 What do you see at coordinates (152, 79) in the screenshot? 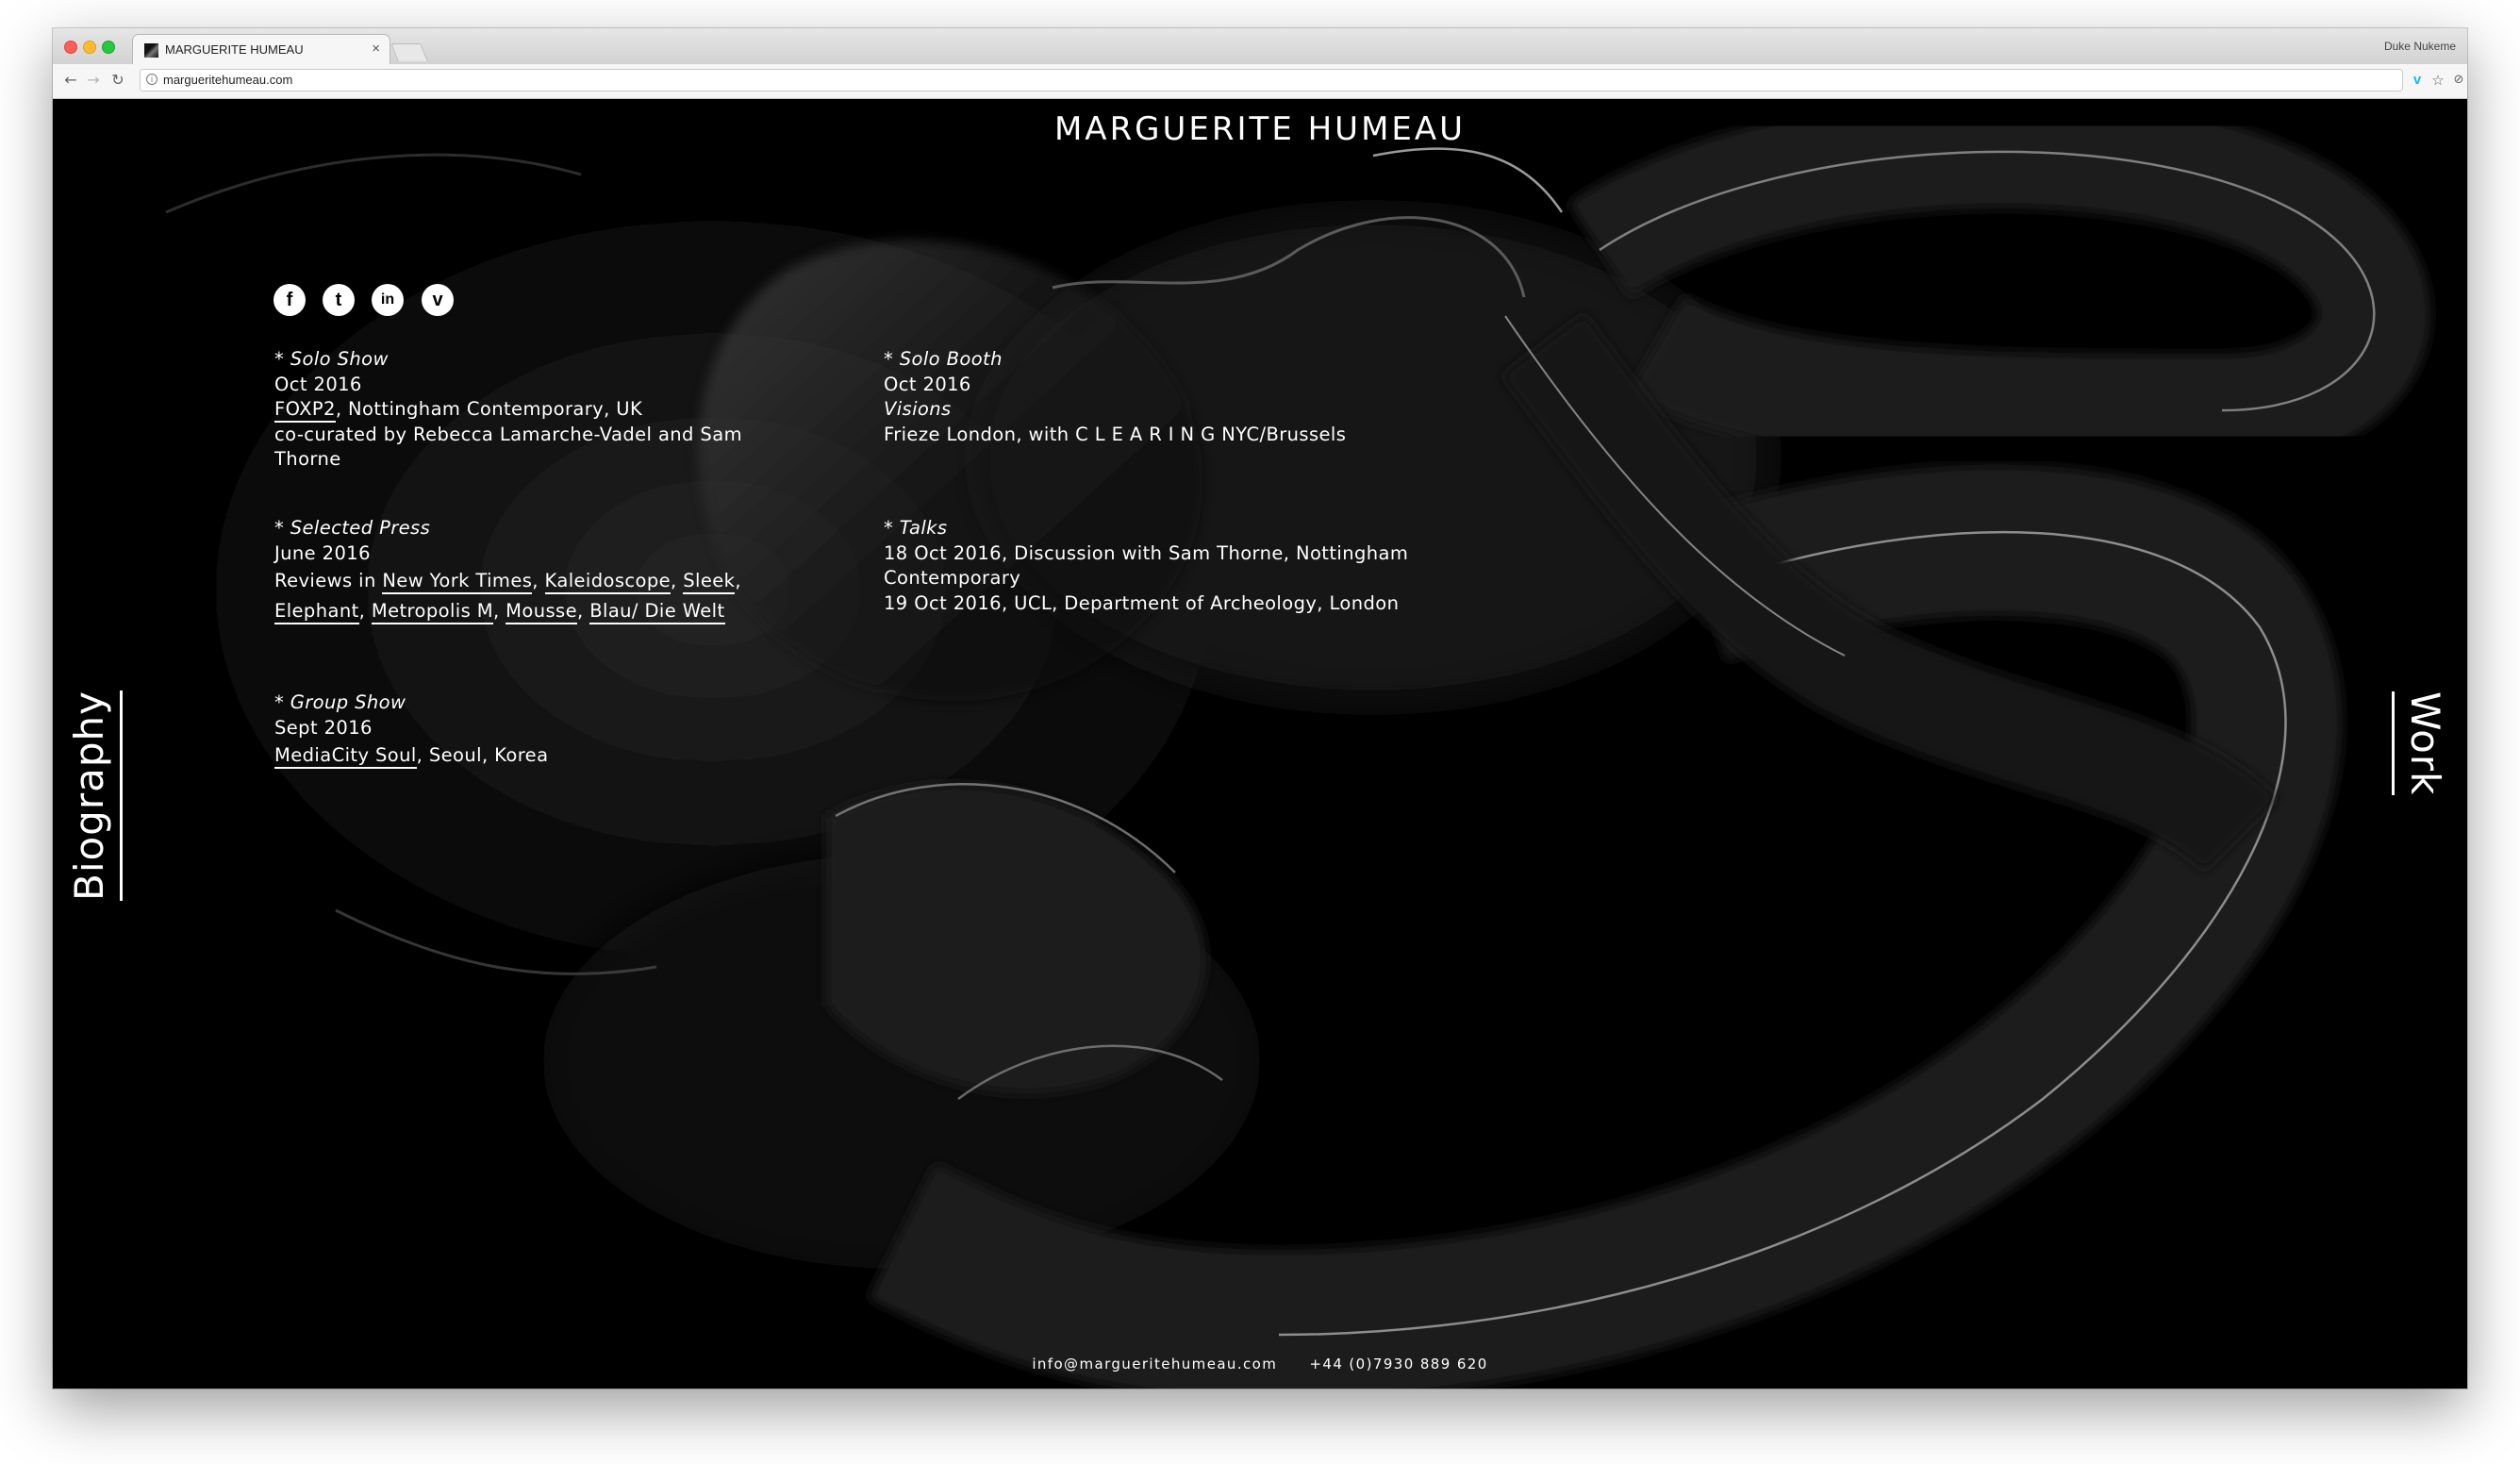
I see `info-icon: i` at bounding box center [152, 79].